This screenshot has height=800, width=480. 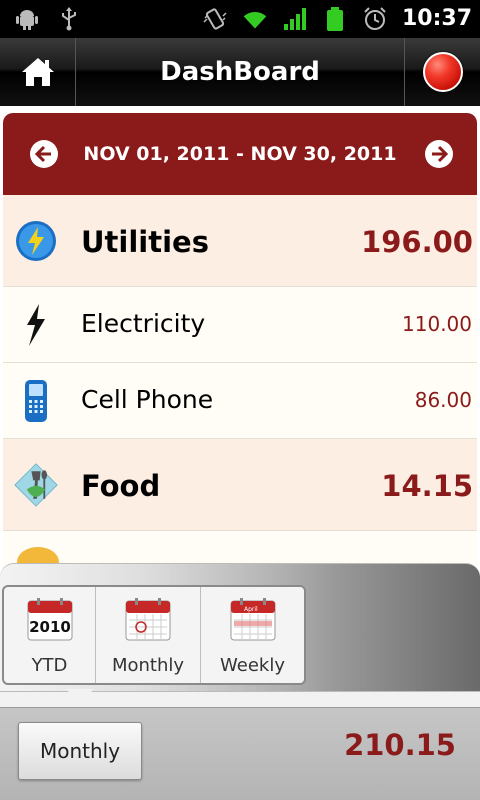 What do you see at coordinates (240, 19) in the screenshot?
I see `status-bar: 10:37` at bounding box center [240, 19].